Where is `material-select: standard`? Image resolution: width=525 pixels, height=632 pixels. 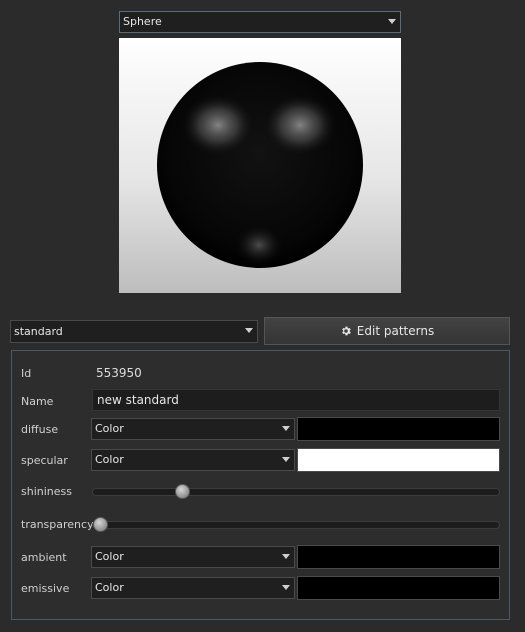 material-select: standard is located at coordinates (134, 331).